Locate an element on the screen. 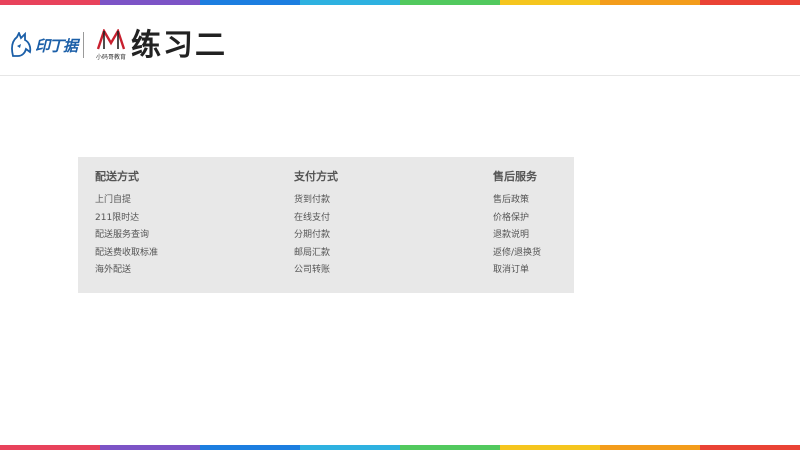 This screenshot has width=800, height=450. delivery-column: 配送方式 上门自提 211限时达 配送服务查询 配送费收取标准 海外配送 is located at coordinates (126, 224).